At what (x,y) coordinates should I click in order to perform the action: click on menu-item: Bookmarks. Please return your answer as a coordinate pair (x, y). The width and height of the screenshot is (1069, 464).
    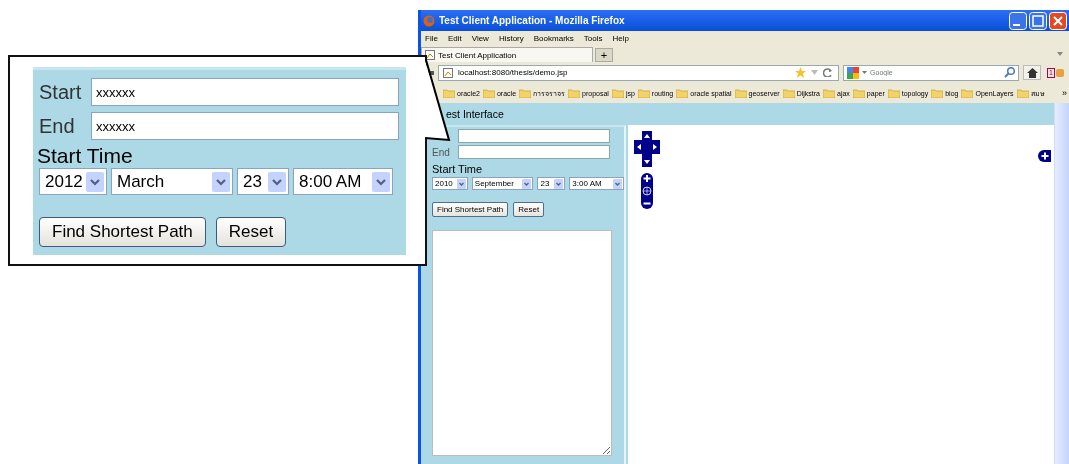
    Looking at the image, I should click on (553, 38).